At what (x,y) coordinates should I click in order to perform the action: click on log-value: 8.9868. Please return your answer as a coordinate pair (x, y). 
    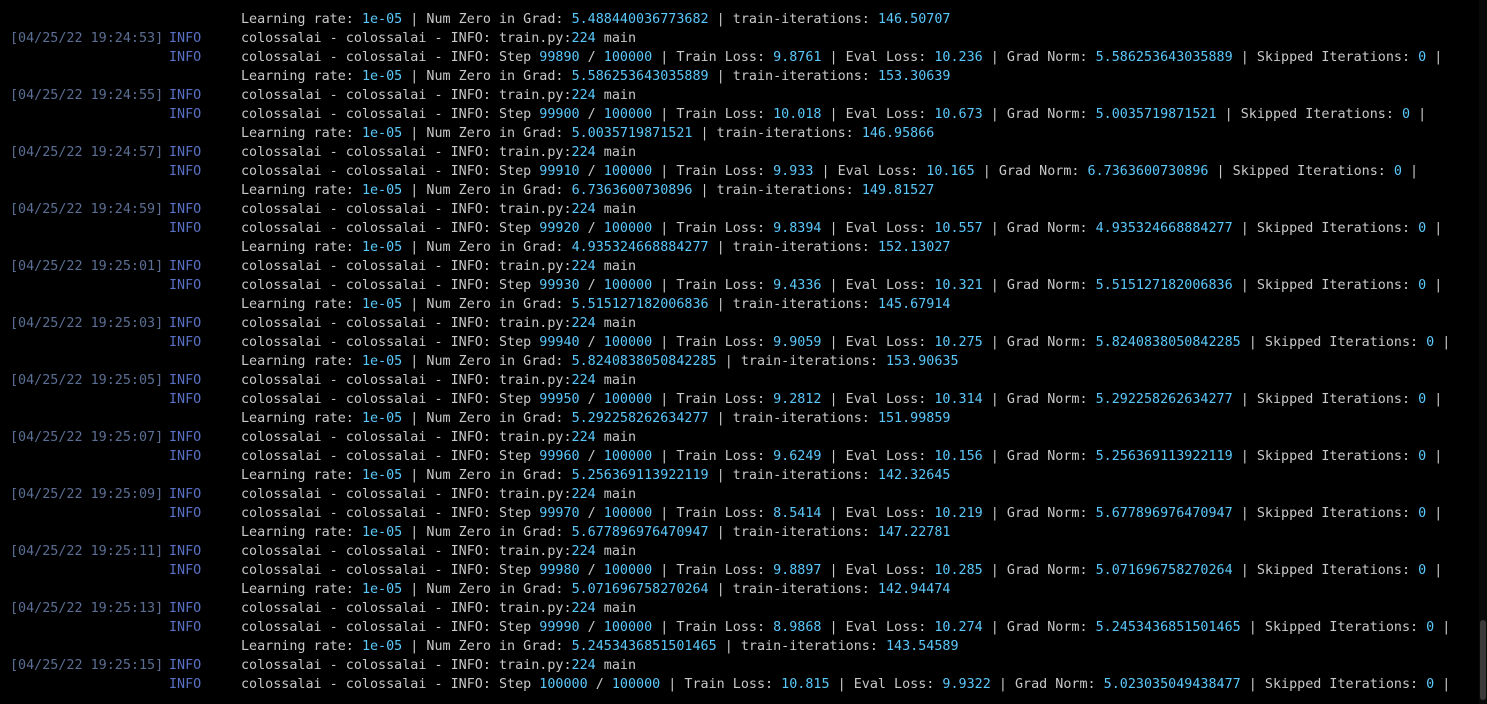
    Looking at the image, I should click on (797, 627).